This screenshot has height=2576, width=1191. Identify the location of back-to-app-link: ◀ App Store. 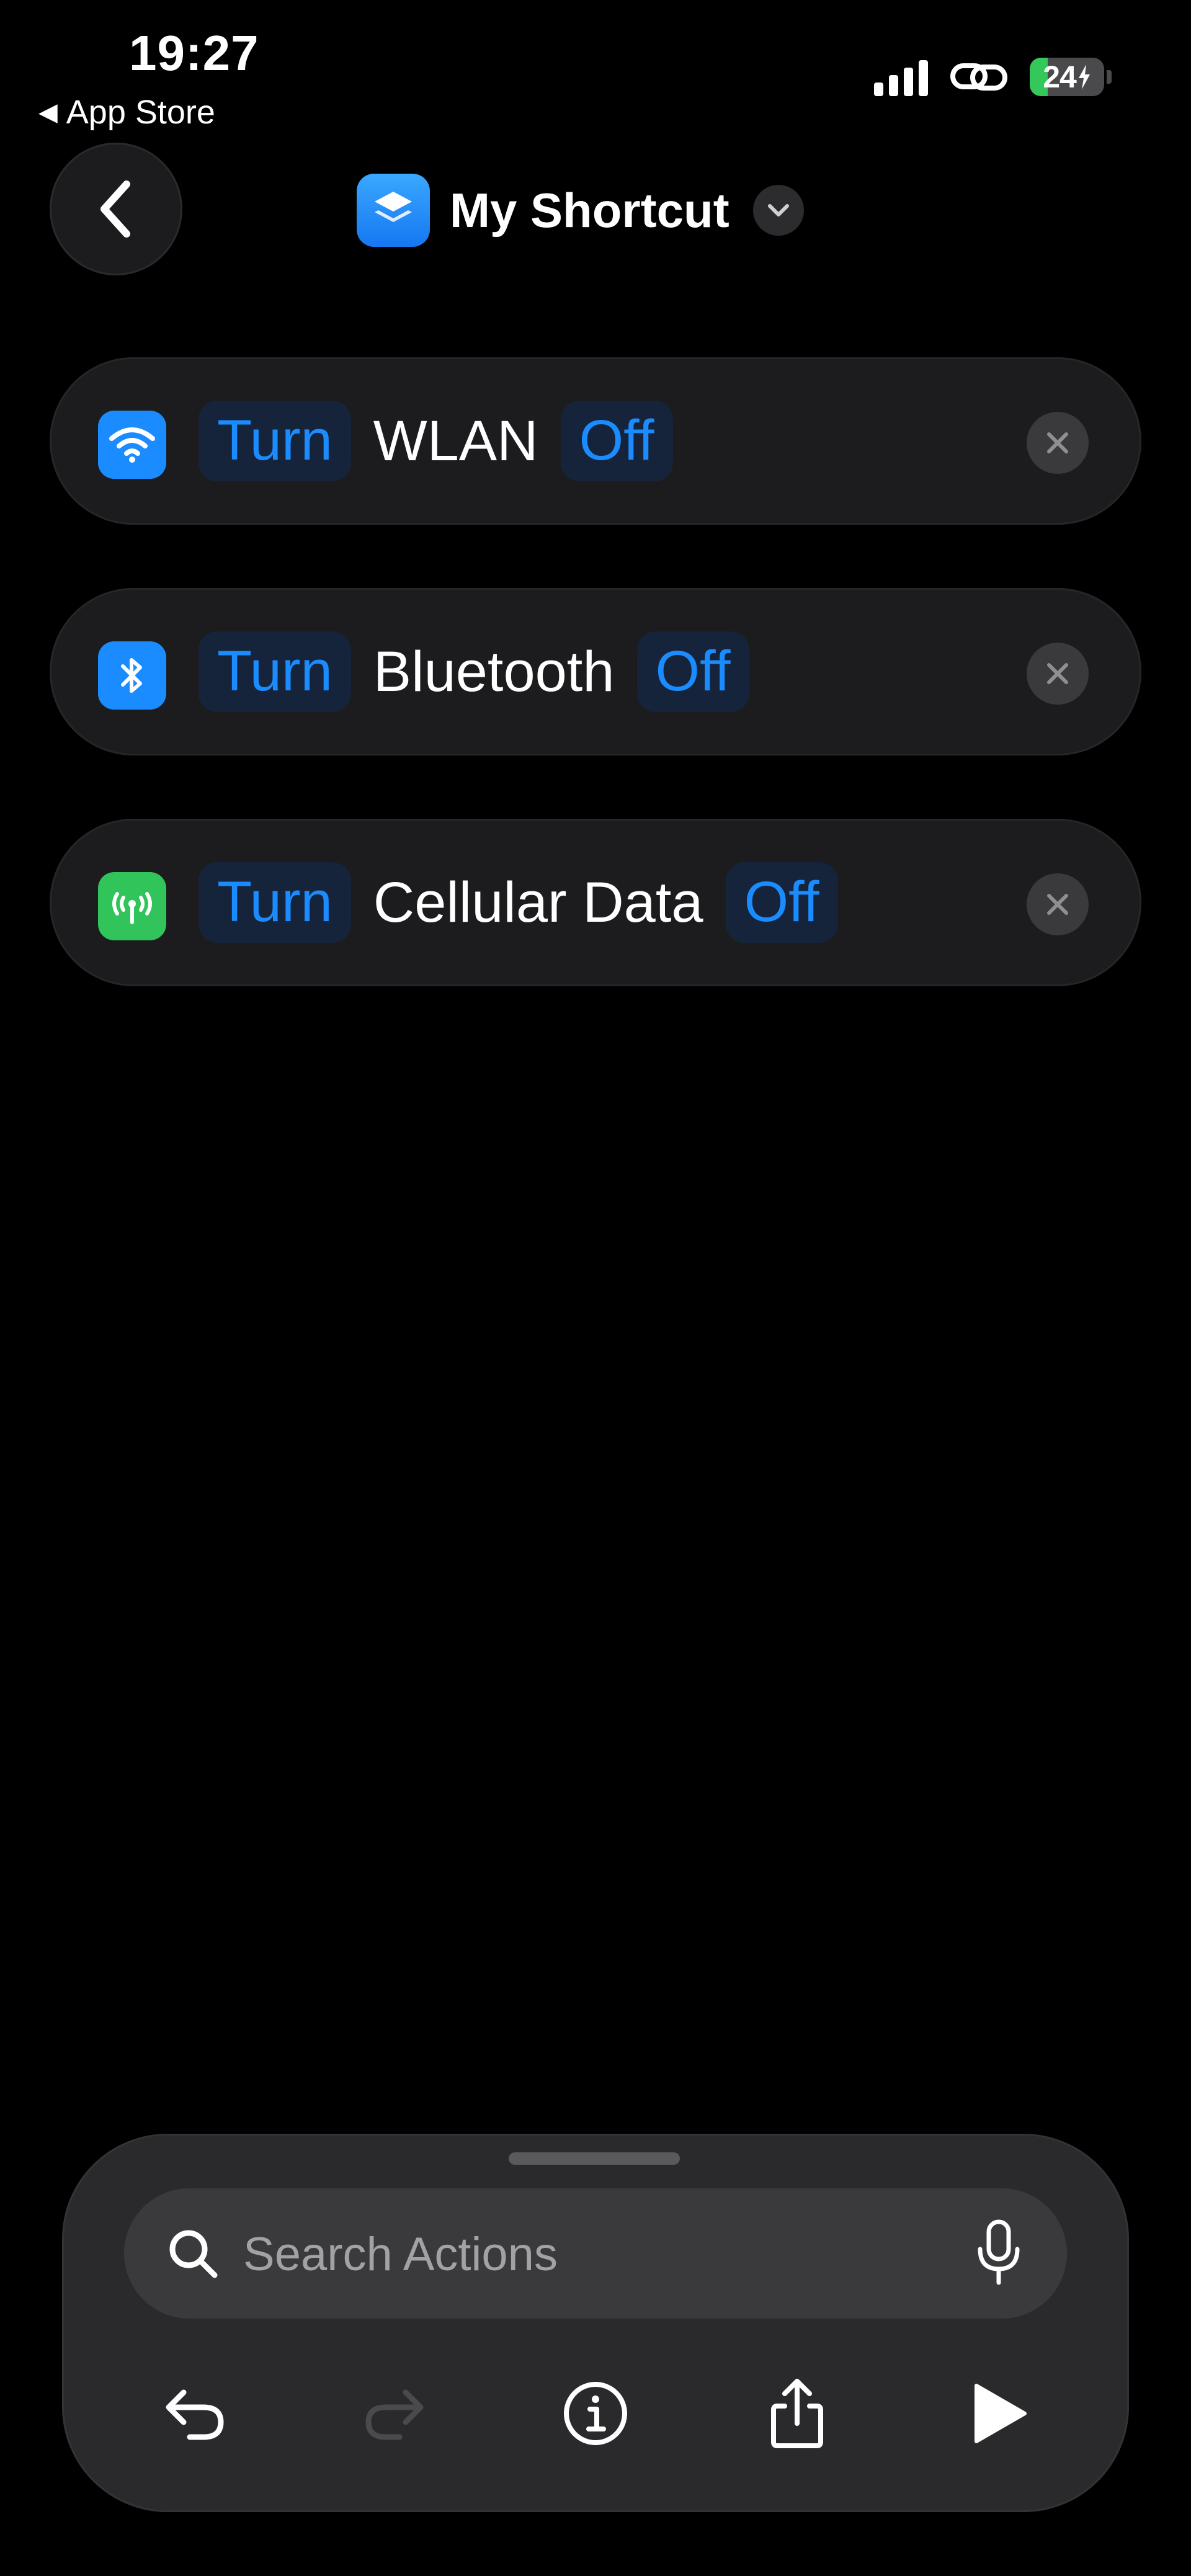
(127, 112).